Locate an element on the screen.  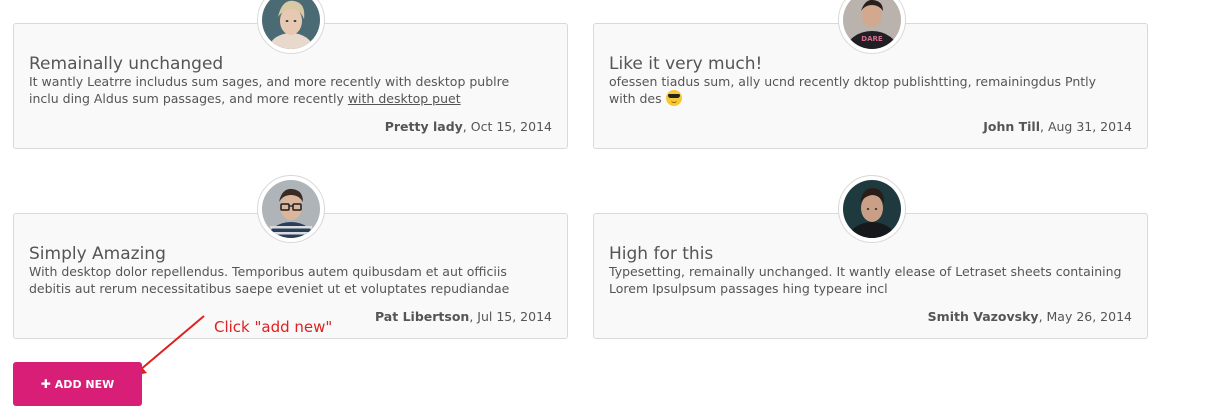
testimonial-title: Remainally unchanged is located at coordinates (126, 64).